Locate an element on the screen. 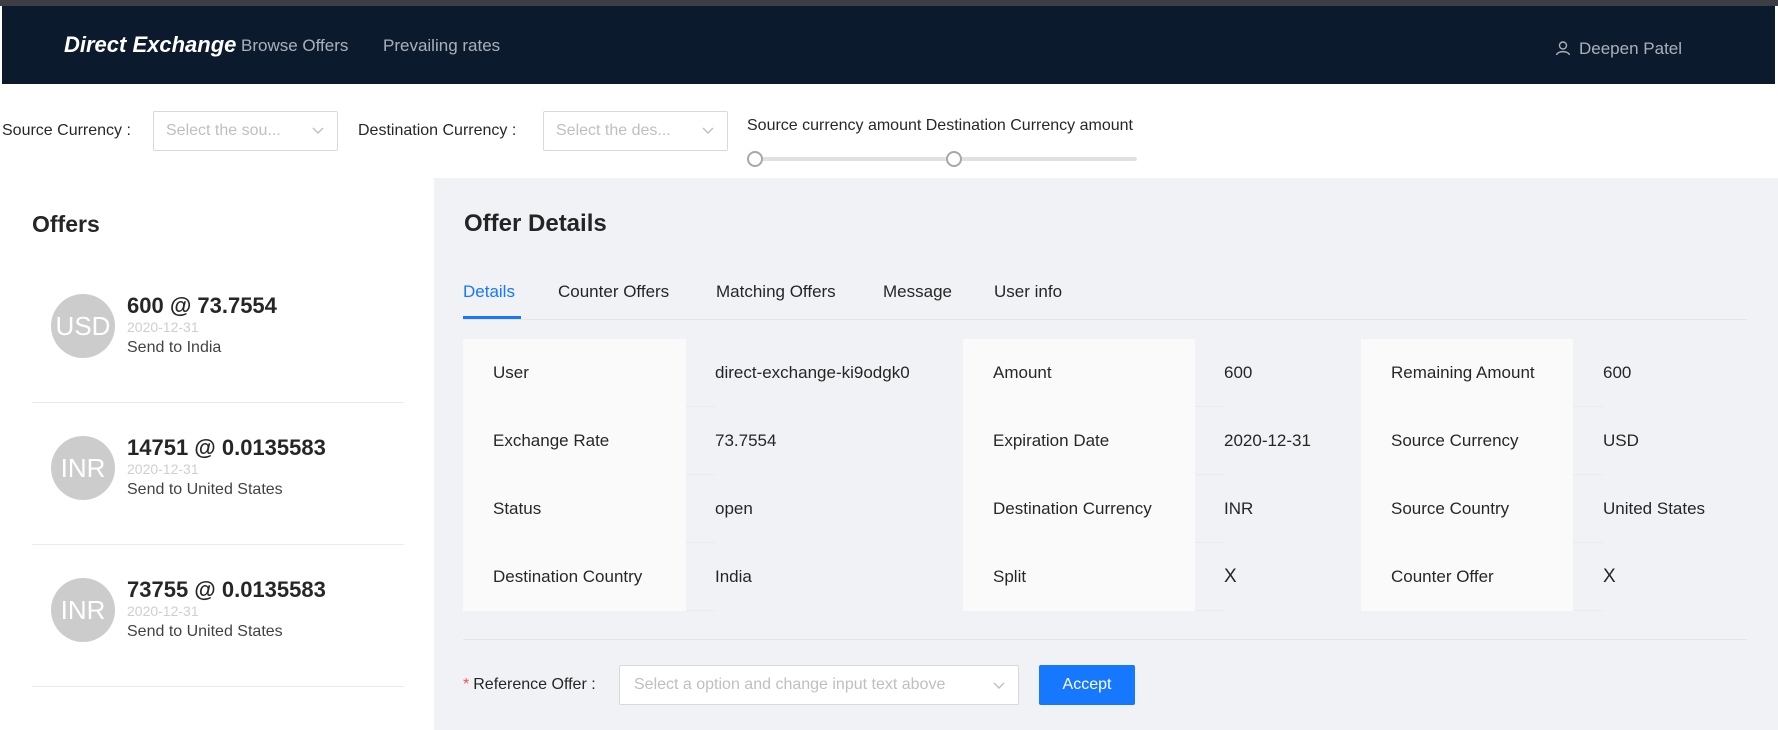 The image size is (1778, 730). label-status: Status is located at coordinates (574, 509).